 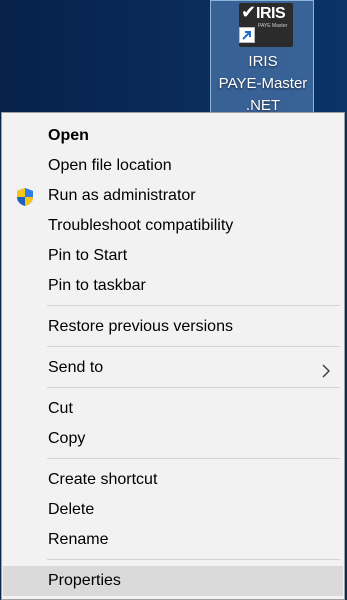 I want to click on shortcut-label: IRIS PAYE-Master .NET, so click(x=263, y=84).